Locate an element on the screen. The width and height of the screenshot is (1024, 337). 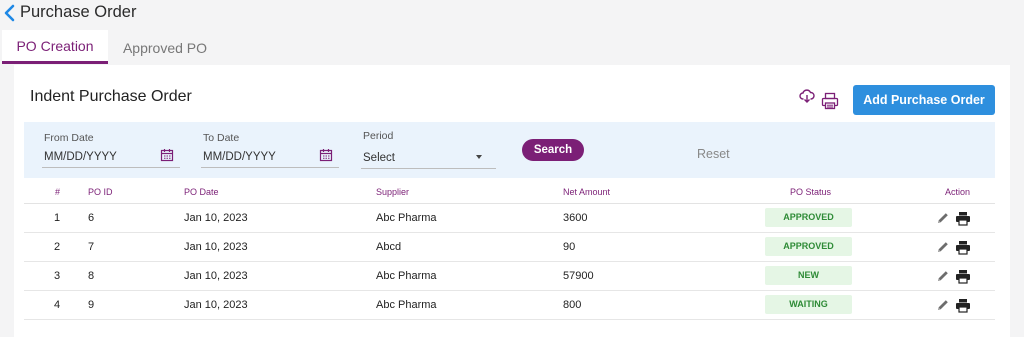
column-header-po-date: PO Date is located at coordinates (201, 192).